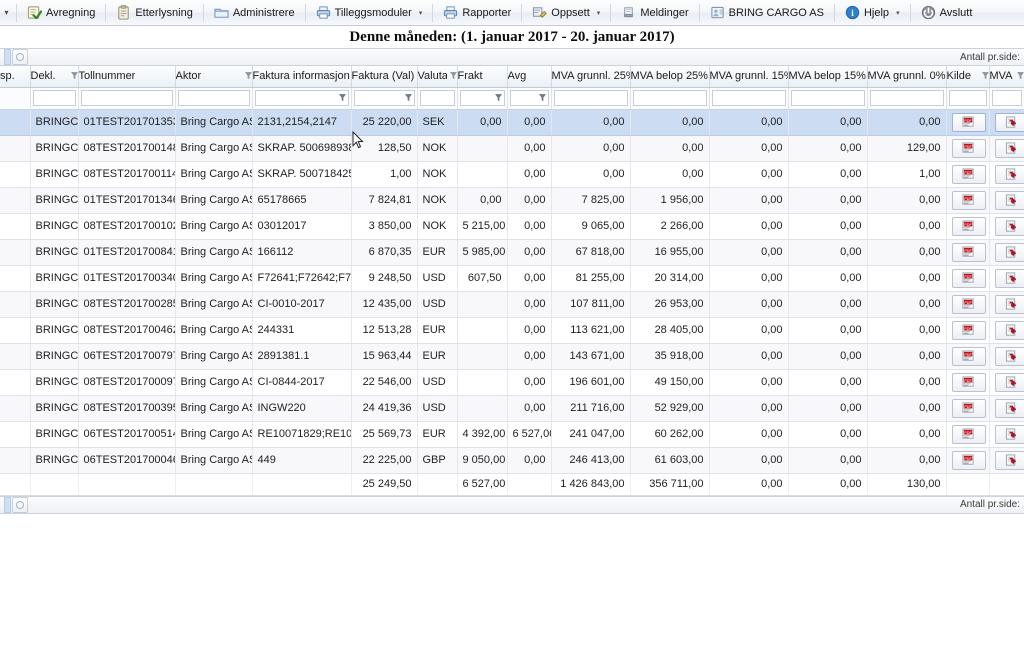  What do you see at coordinates (907, 77) in the screenshot?
I see `col-header-mva-grunnl-0: MVA grunnl. 0%` at bounding box center [907, 77].